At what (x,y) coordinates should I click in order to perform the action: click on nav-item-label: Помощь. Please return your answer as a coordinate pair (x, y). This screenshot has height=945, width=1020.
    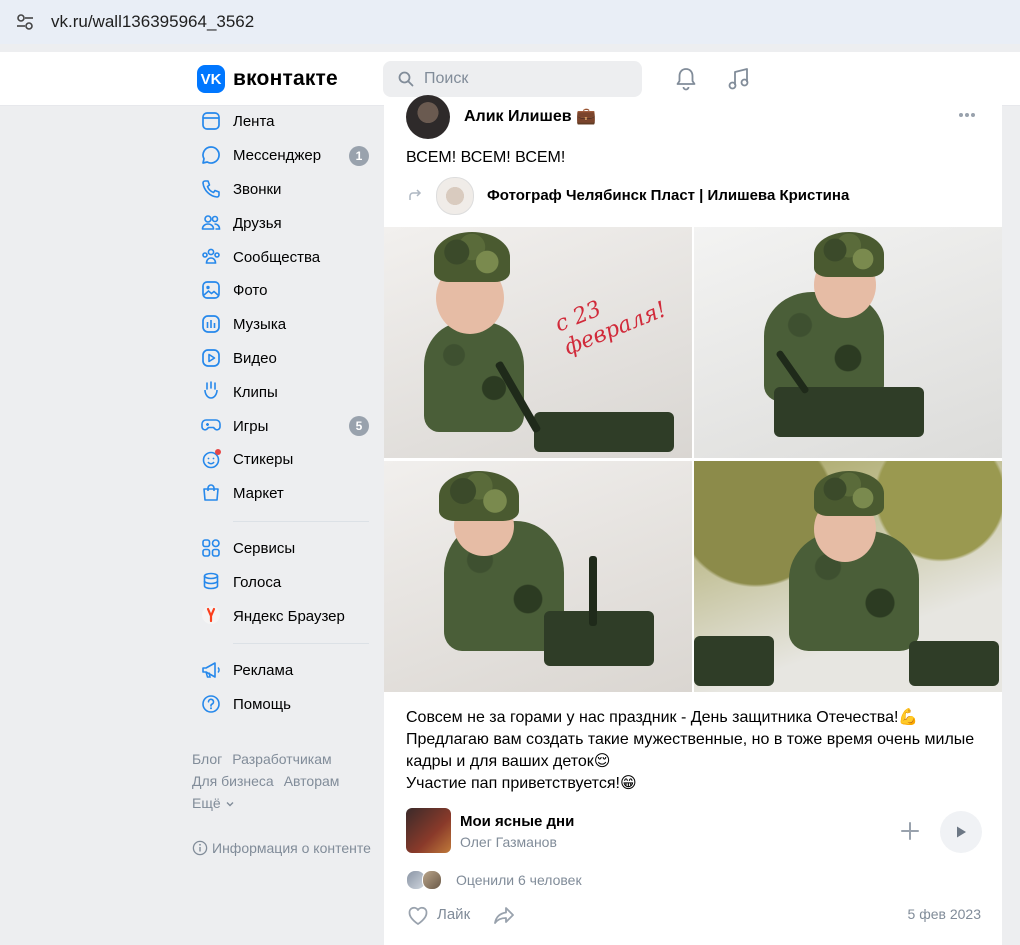
    Looking at the image, I should click on (262, 705).